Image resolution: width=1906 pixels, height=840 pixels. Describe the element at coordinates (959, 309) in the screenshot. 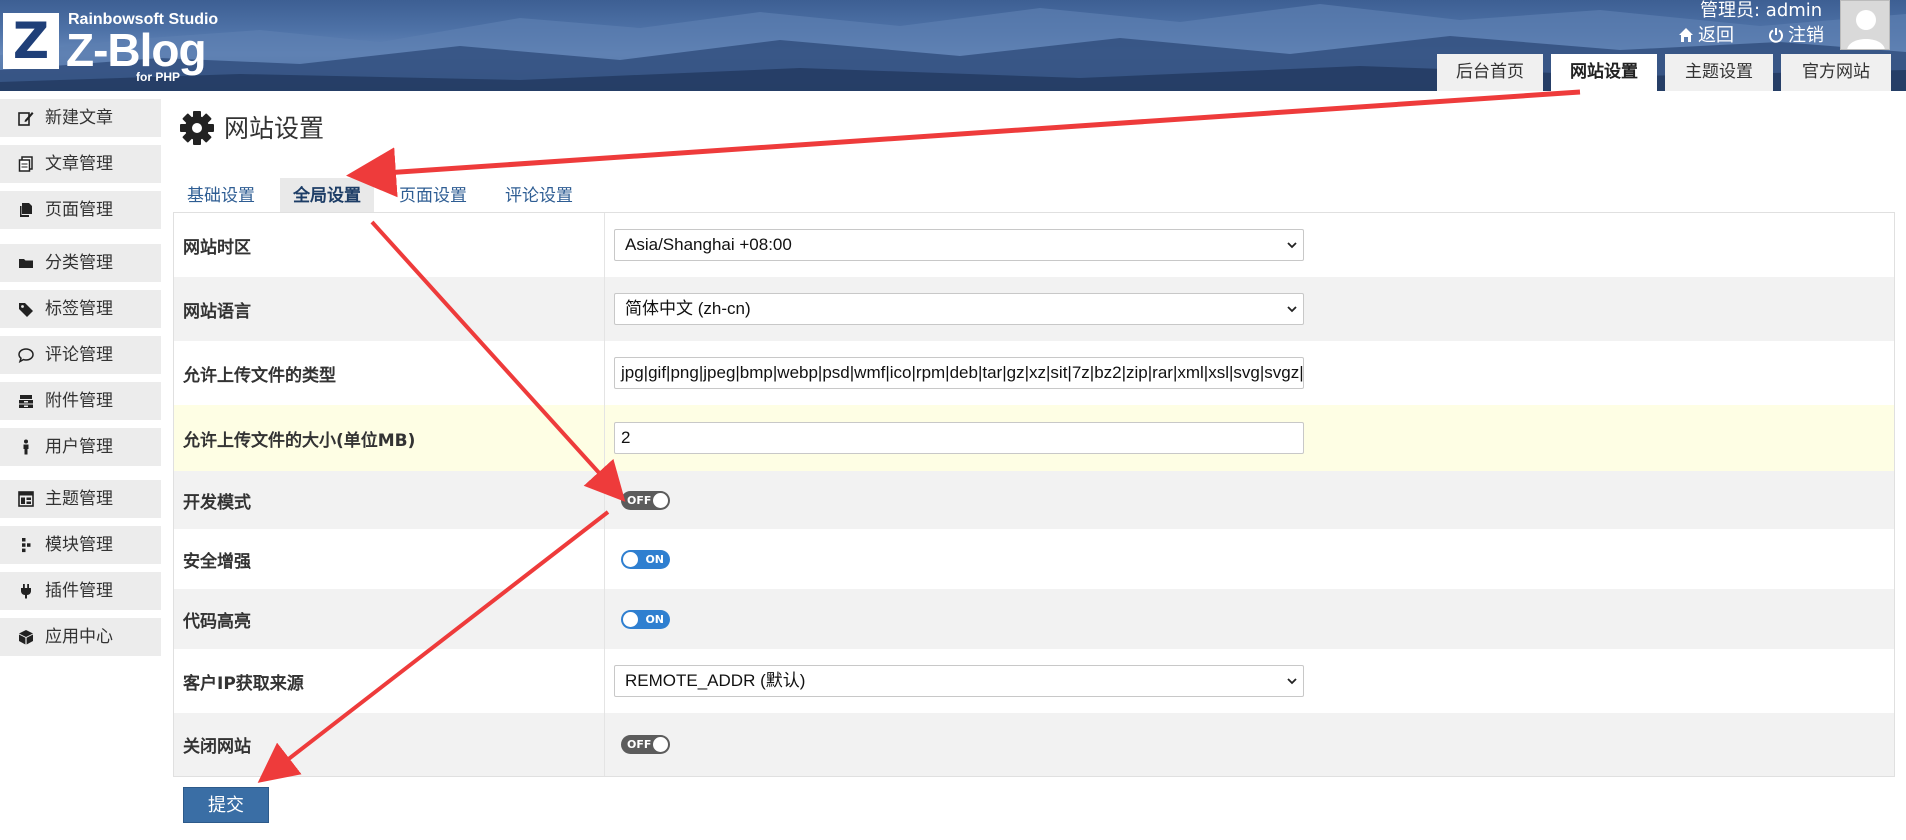

I see `language-select: 简体中文 (zh-cn)` at that location.